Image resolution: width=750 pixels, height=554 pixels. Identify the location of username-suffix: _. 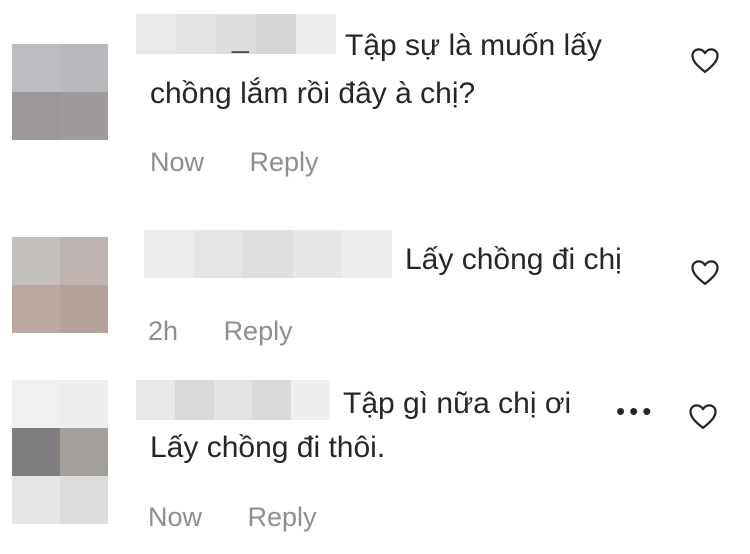
(240, 37).